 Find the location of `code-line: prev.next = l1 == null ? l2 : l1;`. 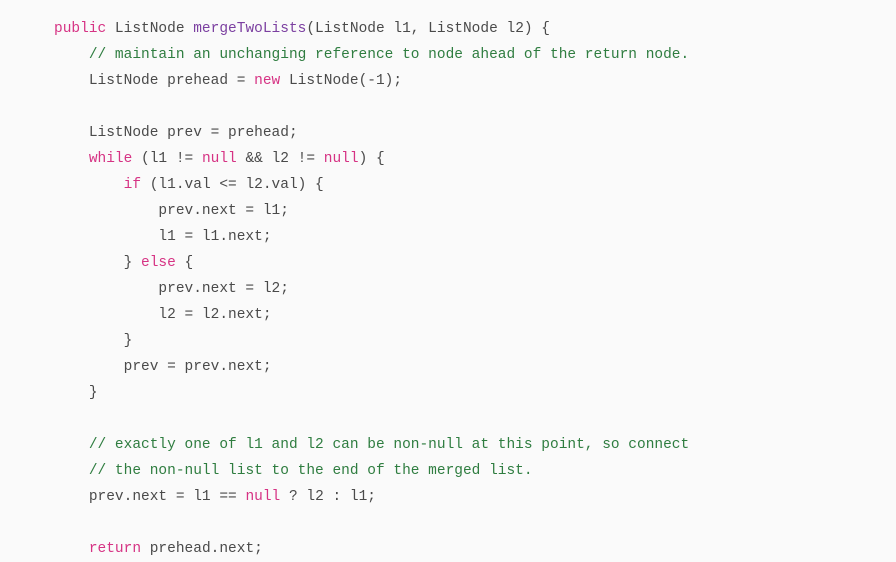

code-line: prev.next = l1 == null ? l2 : l1; is located at coordinates (475, 497).